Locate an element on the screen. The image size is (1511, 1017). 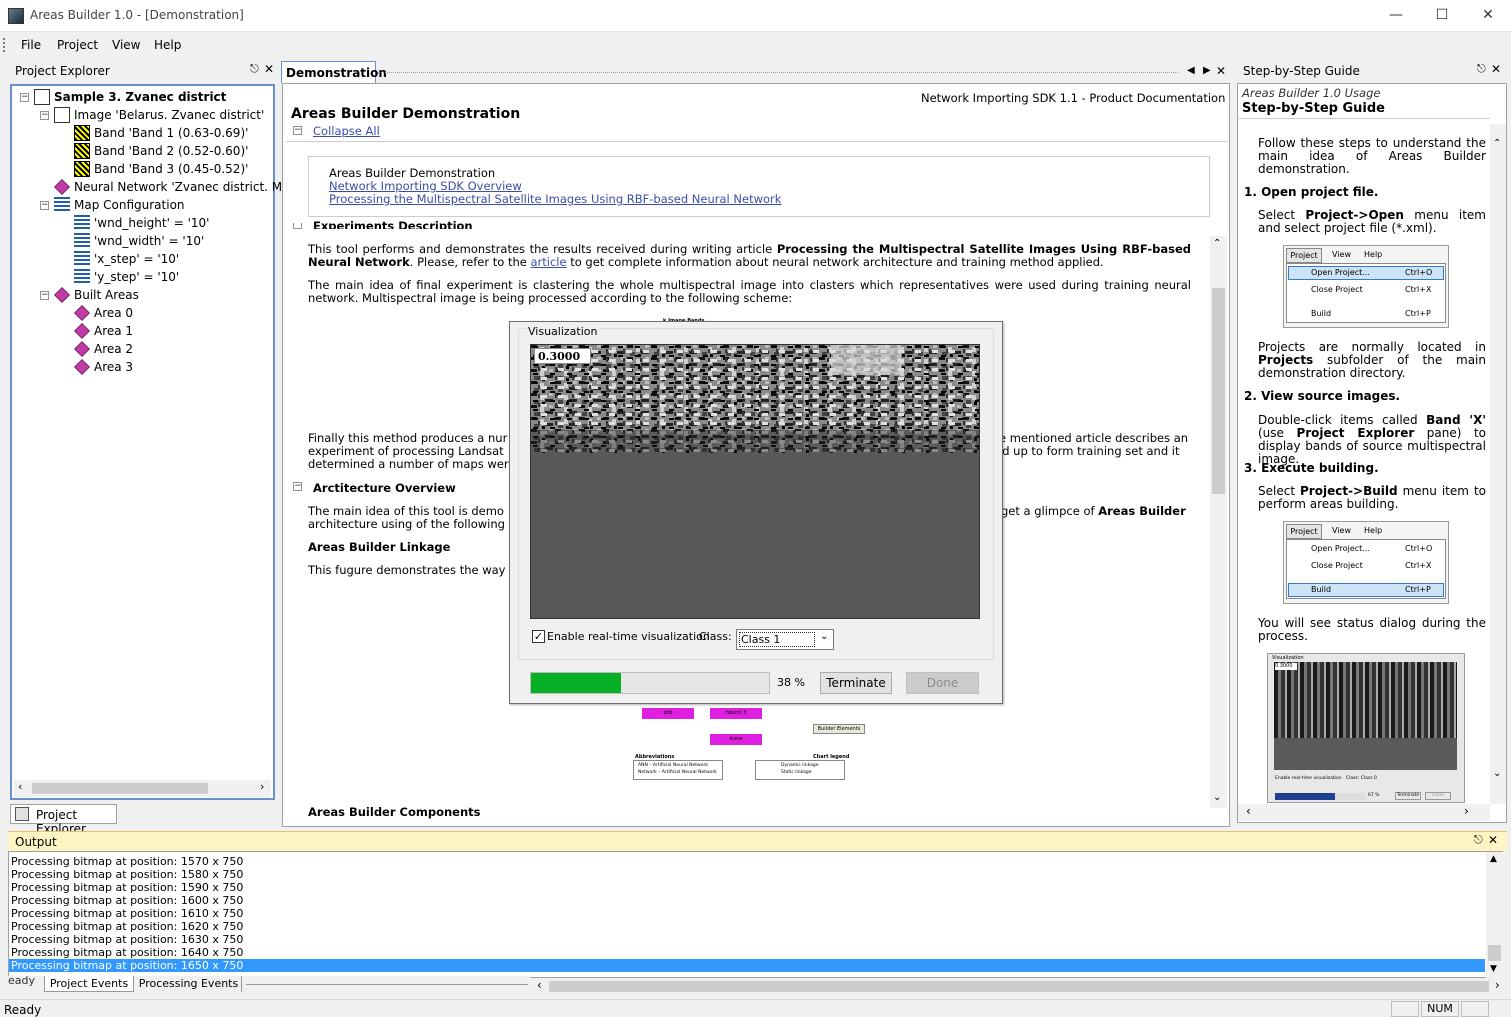
realtime-checkbox-label: Enable real-time visualization is located at coordinates (628, 636).